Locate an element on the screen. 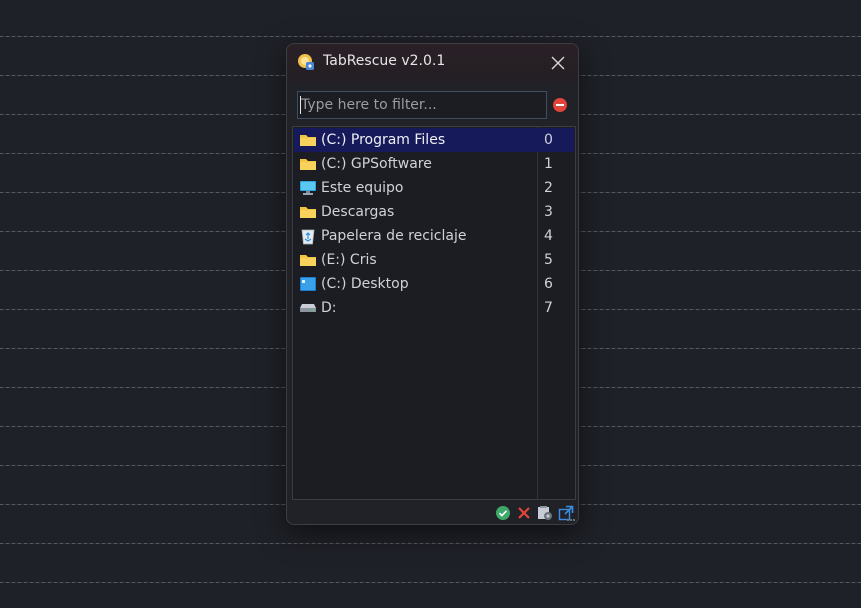 This screenshot has height=608, width=861. window-title: TabRescue v2.0.1 is located at coordinates (384, 61).